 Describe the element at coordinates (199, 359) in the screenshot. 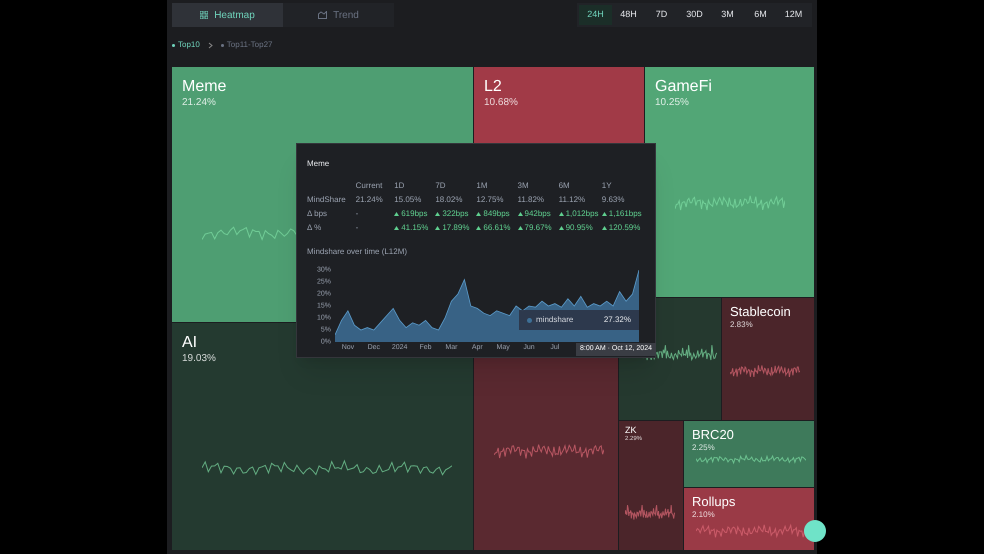

I see `tile-share: 19.03%` at that location.